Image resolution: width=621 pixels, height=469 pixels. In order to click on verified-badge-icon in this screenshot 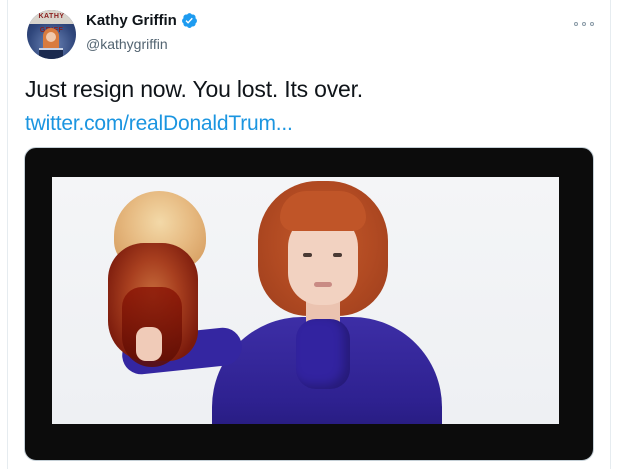, I will do `click(189, 20)`.